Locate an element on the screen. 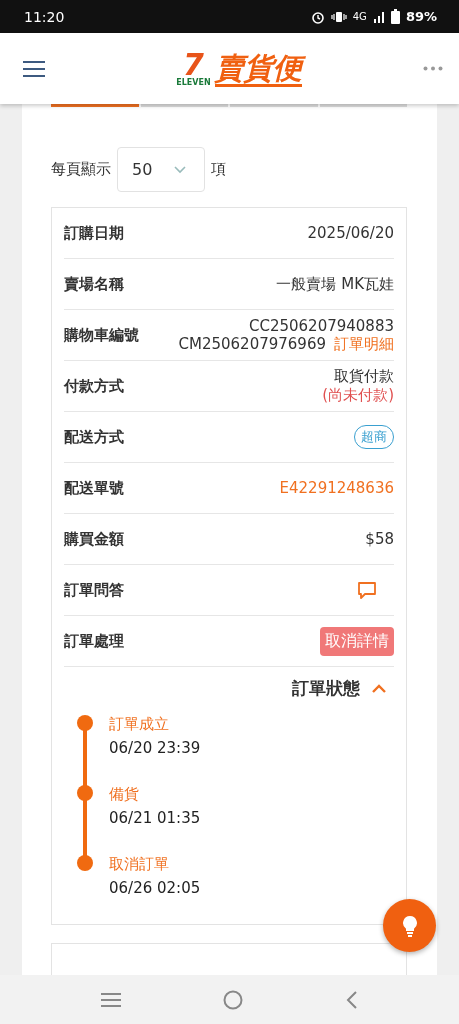 Image resolution: width=459 pixels, height=1024 pixels. step-name: 備貨 is located at coordinates (124, 794).